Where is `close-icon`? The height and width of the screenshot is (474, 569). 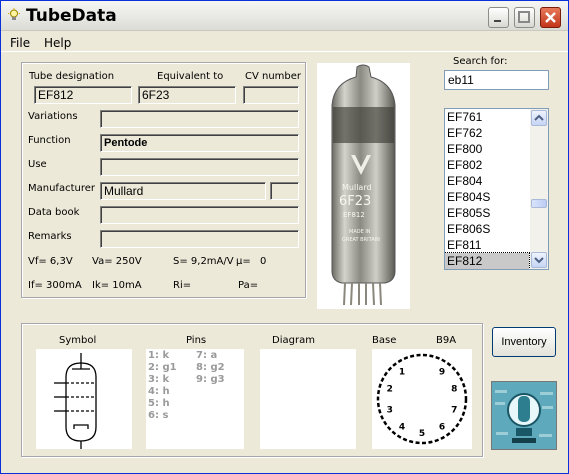
close-icon is located at coordinates (550, 17).